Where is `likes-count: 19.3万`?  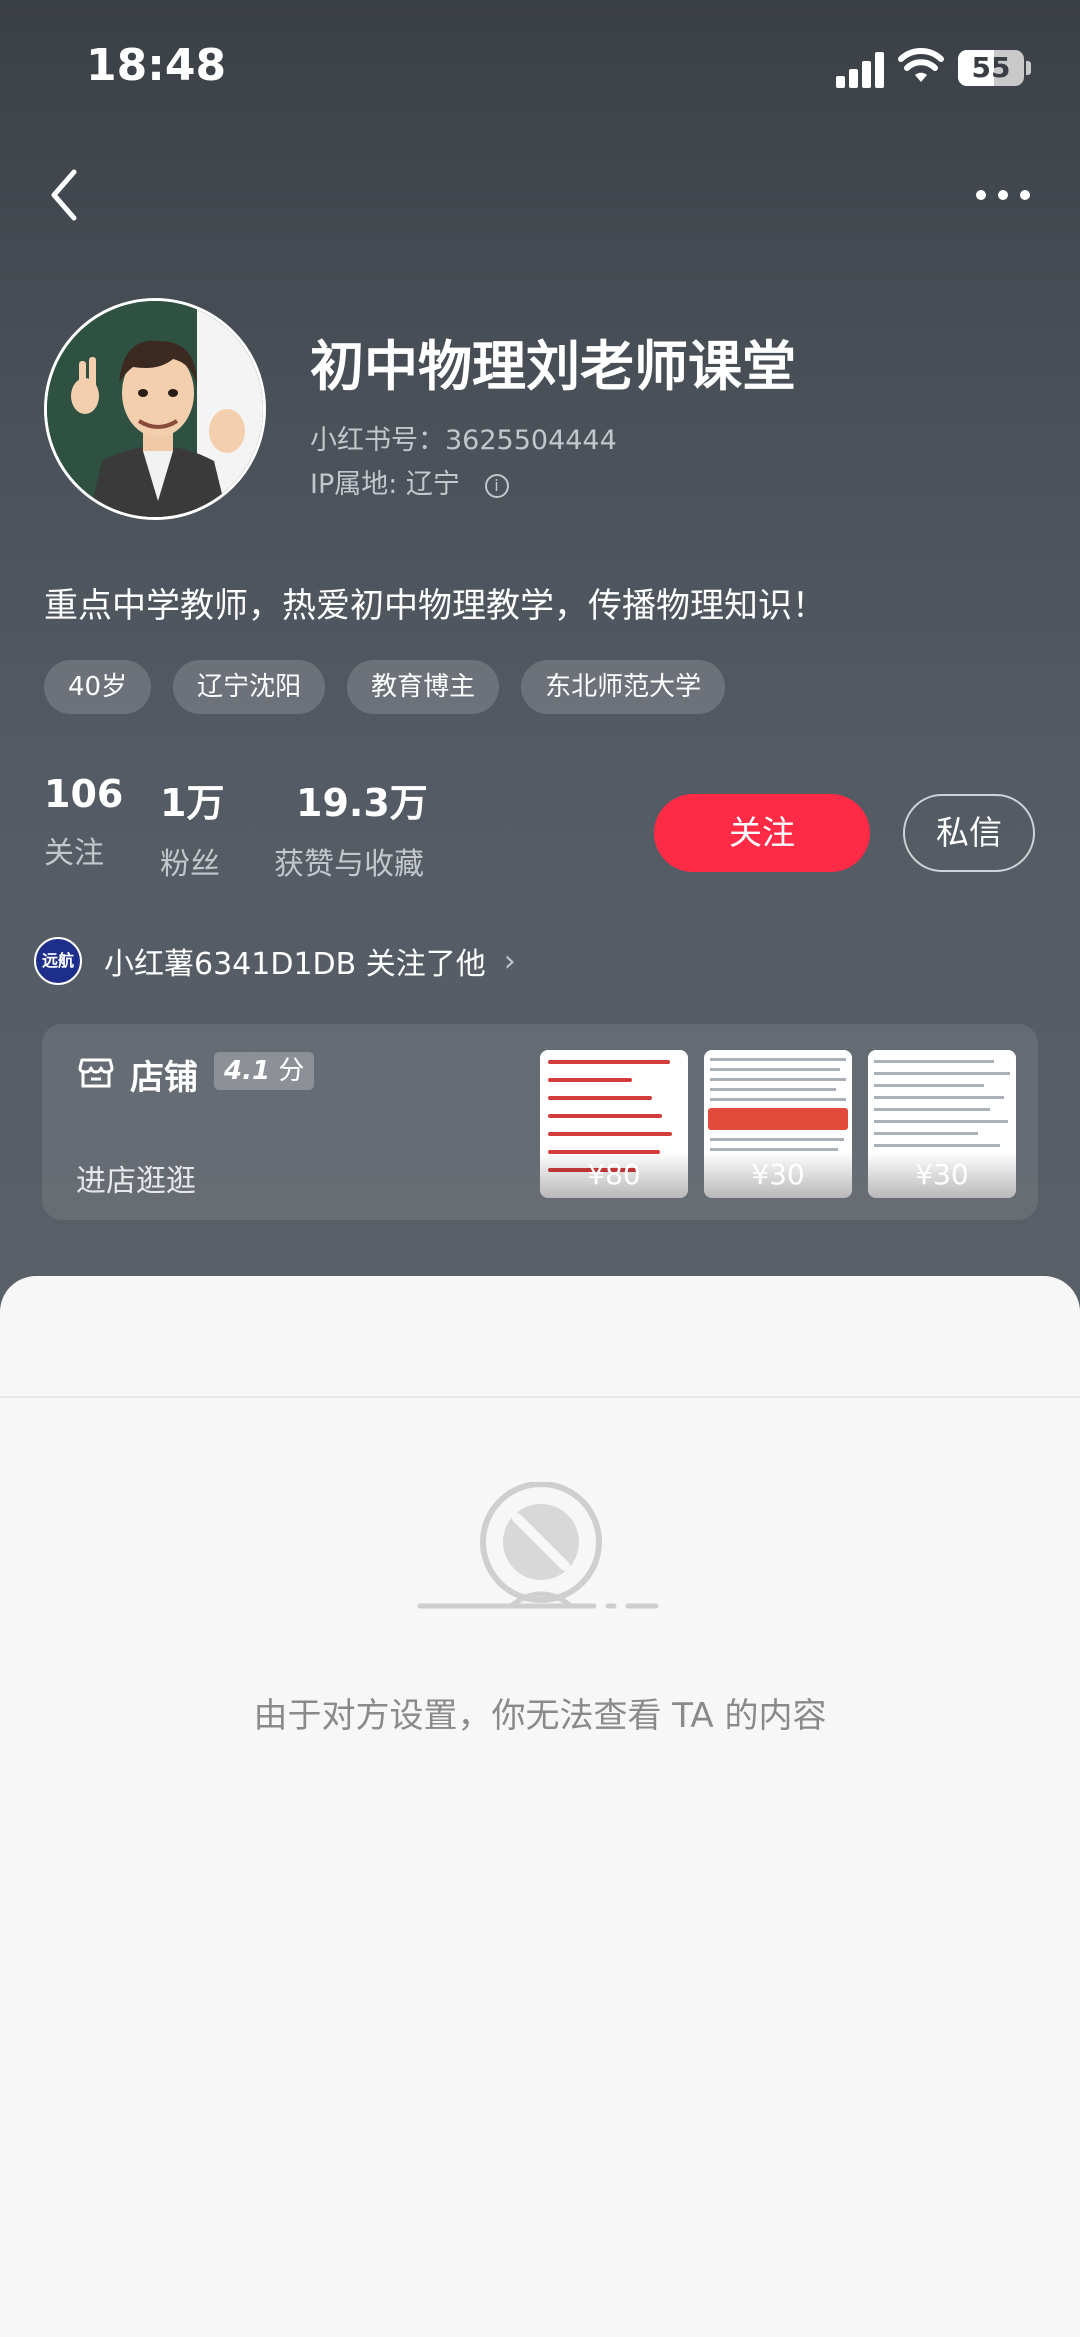
likes-count: 19.3万 is located at coordinates (362, 803).